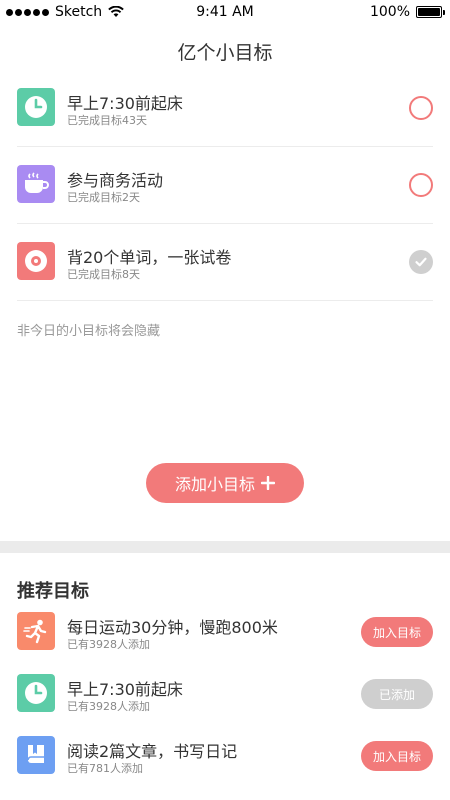  I want to click on goal-title: 参与商务活动, so click(115, 180).